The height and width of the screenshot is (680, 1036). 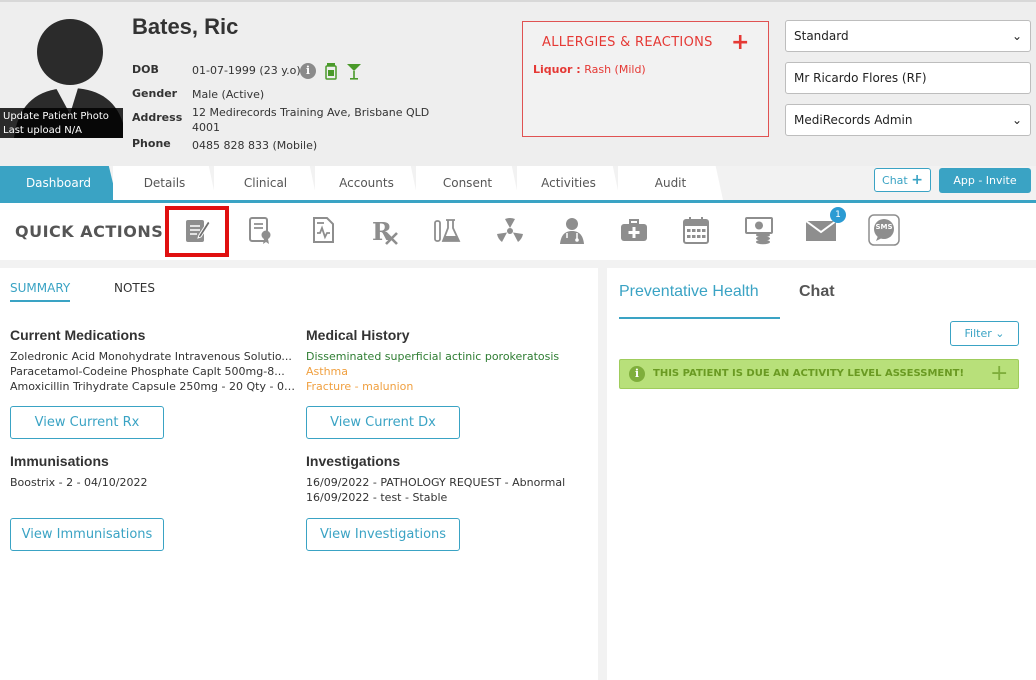 I want to click on medications-title: Current Medications, so click(x=78, y=335).